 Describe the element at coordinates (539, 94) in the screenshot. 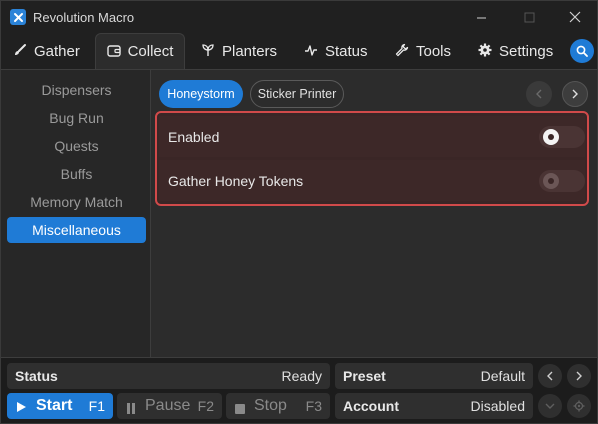

I see `chevron-left-icon` at that location.